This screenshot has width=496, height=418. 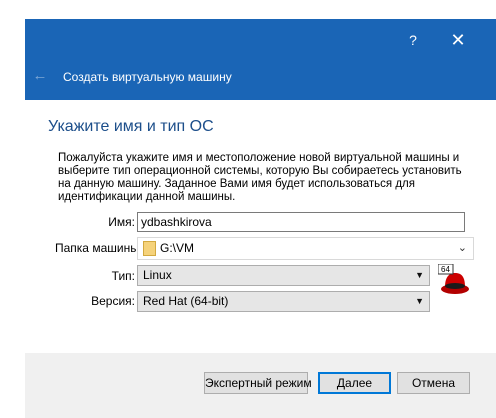 I want to click on cancel-button: Отмена, so click(x=433, y=383).